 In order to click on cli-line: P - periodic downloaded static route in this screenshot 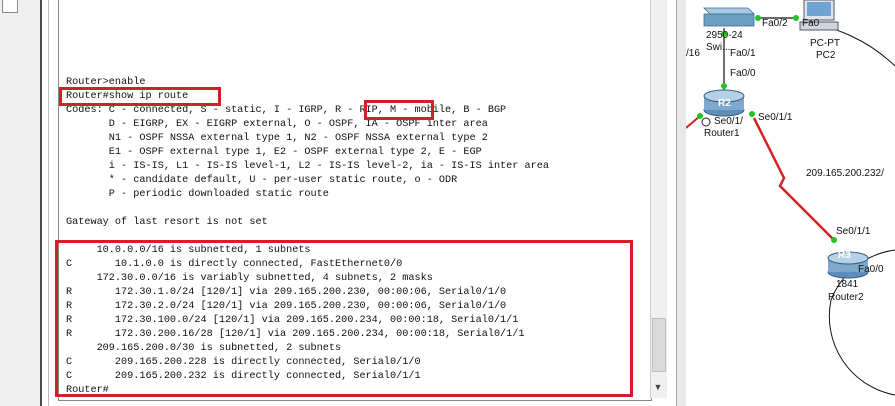, I will do `click(197, 194)`.